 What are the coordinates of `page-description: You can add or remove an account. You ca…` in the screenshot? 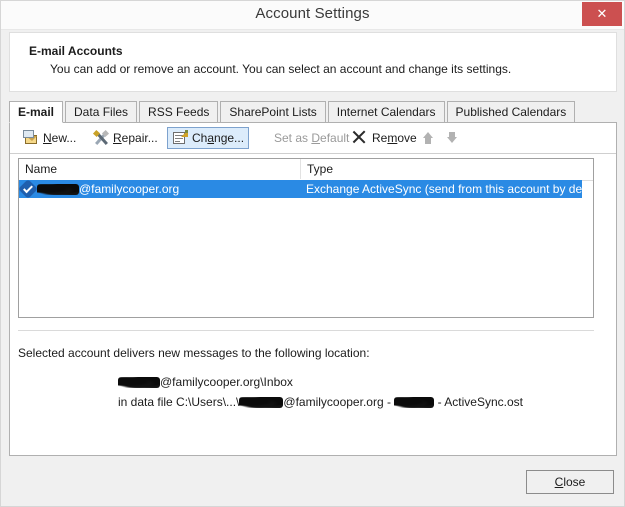 It's located at (281, 69).